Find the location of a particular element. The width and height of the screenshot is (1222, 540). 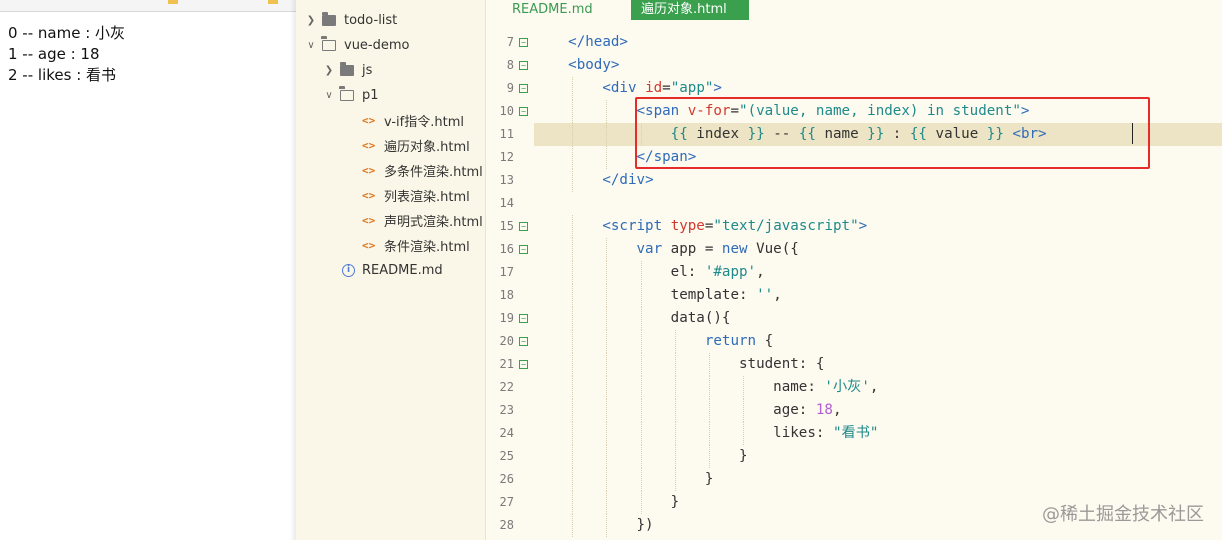

tree-item-label: 遍历对象.html is located at coordinates (427, 147).